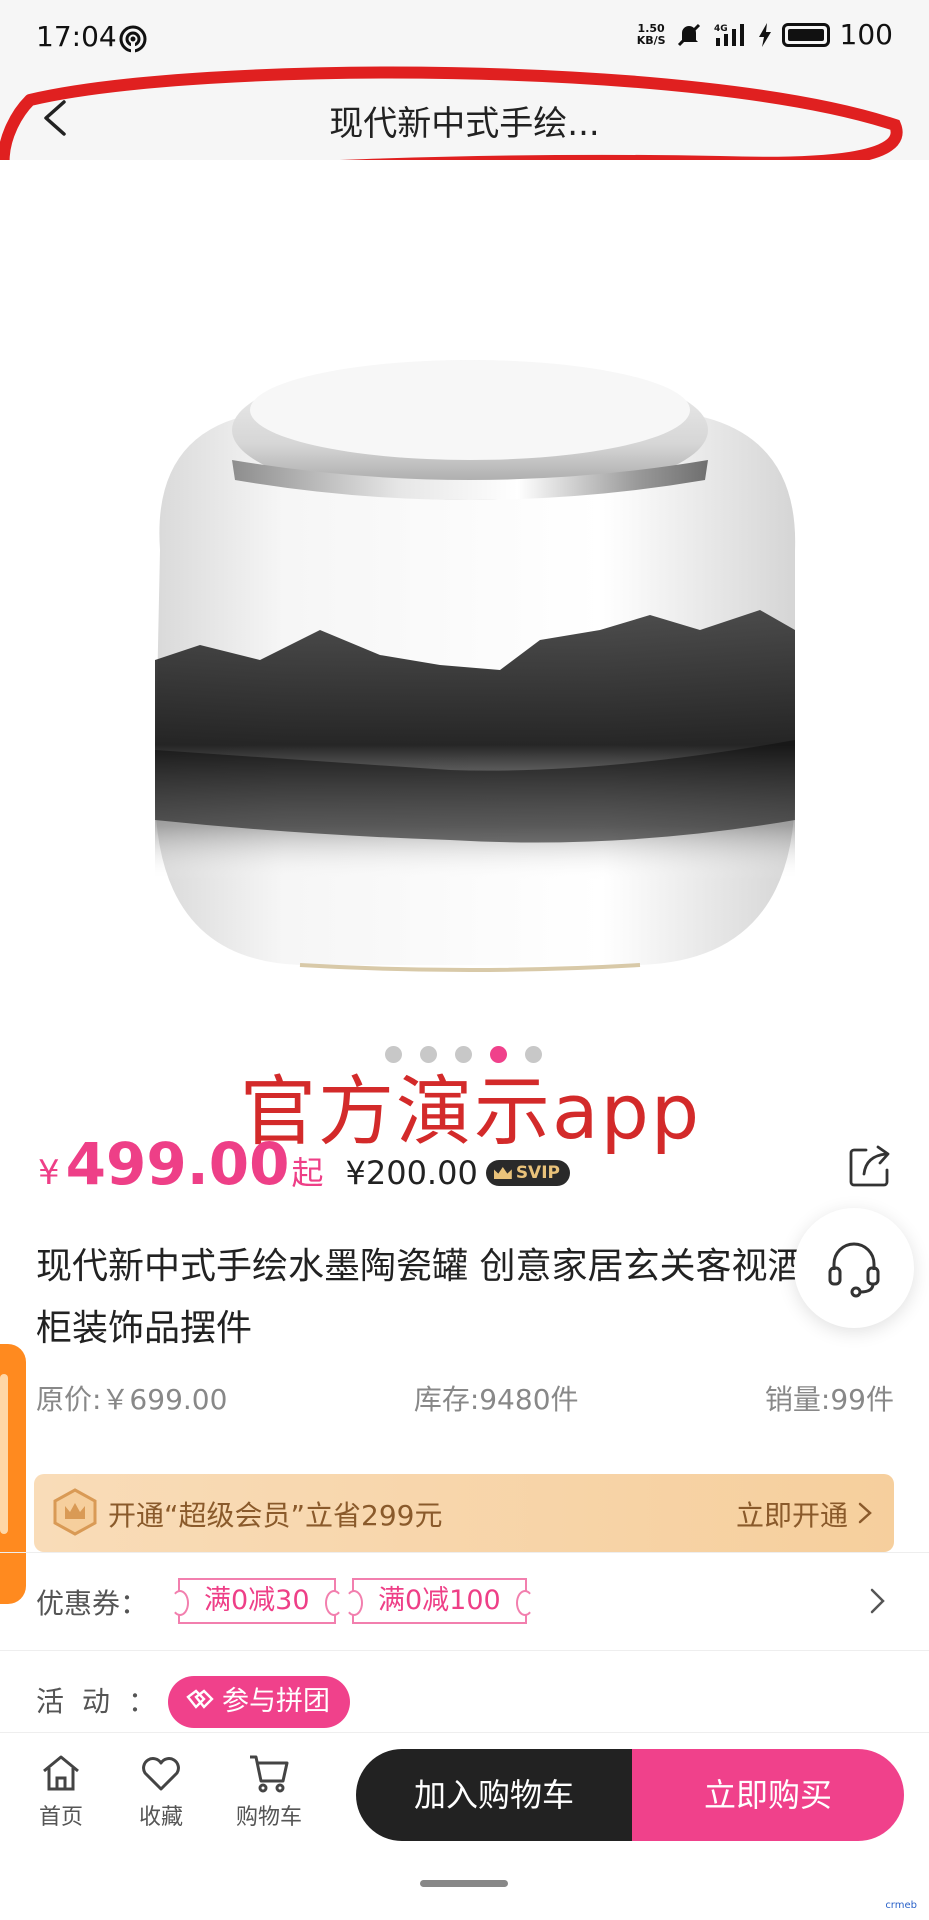 Image resolution: width=929 pixels, height=1920 pixels. Describe the element at coordinates (439, 1601) in the screenshot. I see `coupon-item: 满0减100` at that location.